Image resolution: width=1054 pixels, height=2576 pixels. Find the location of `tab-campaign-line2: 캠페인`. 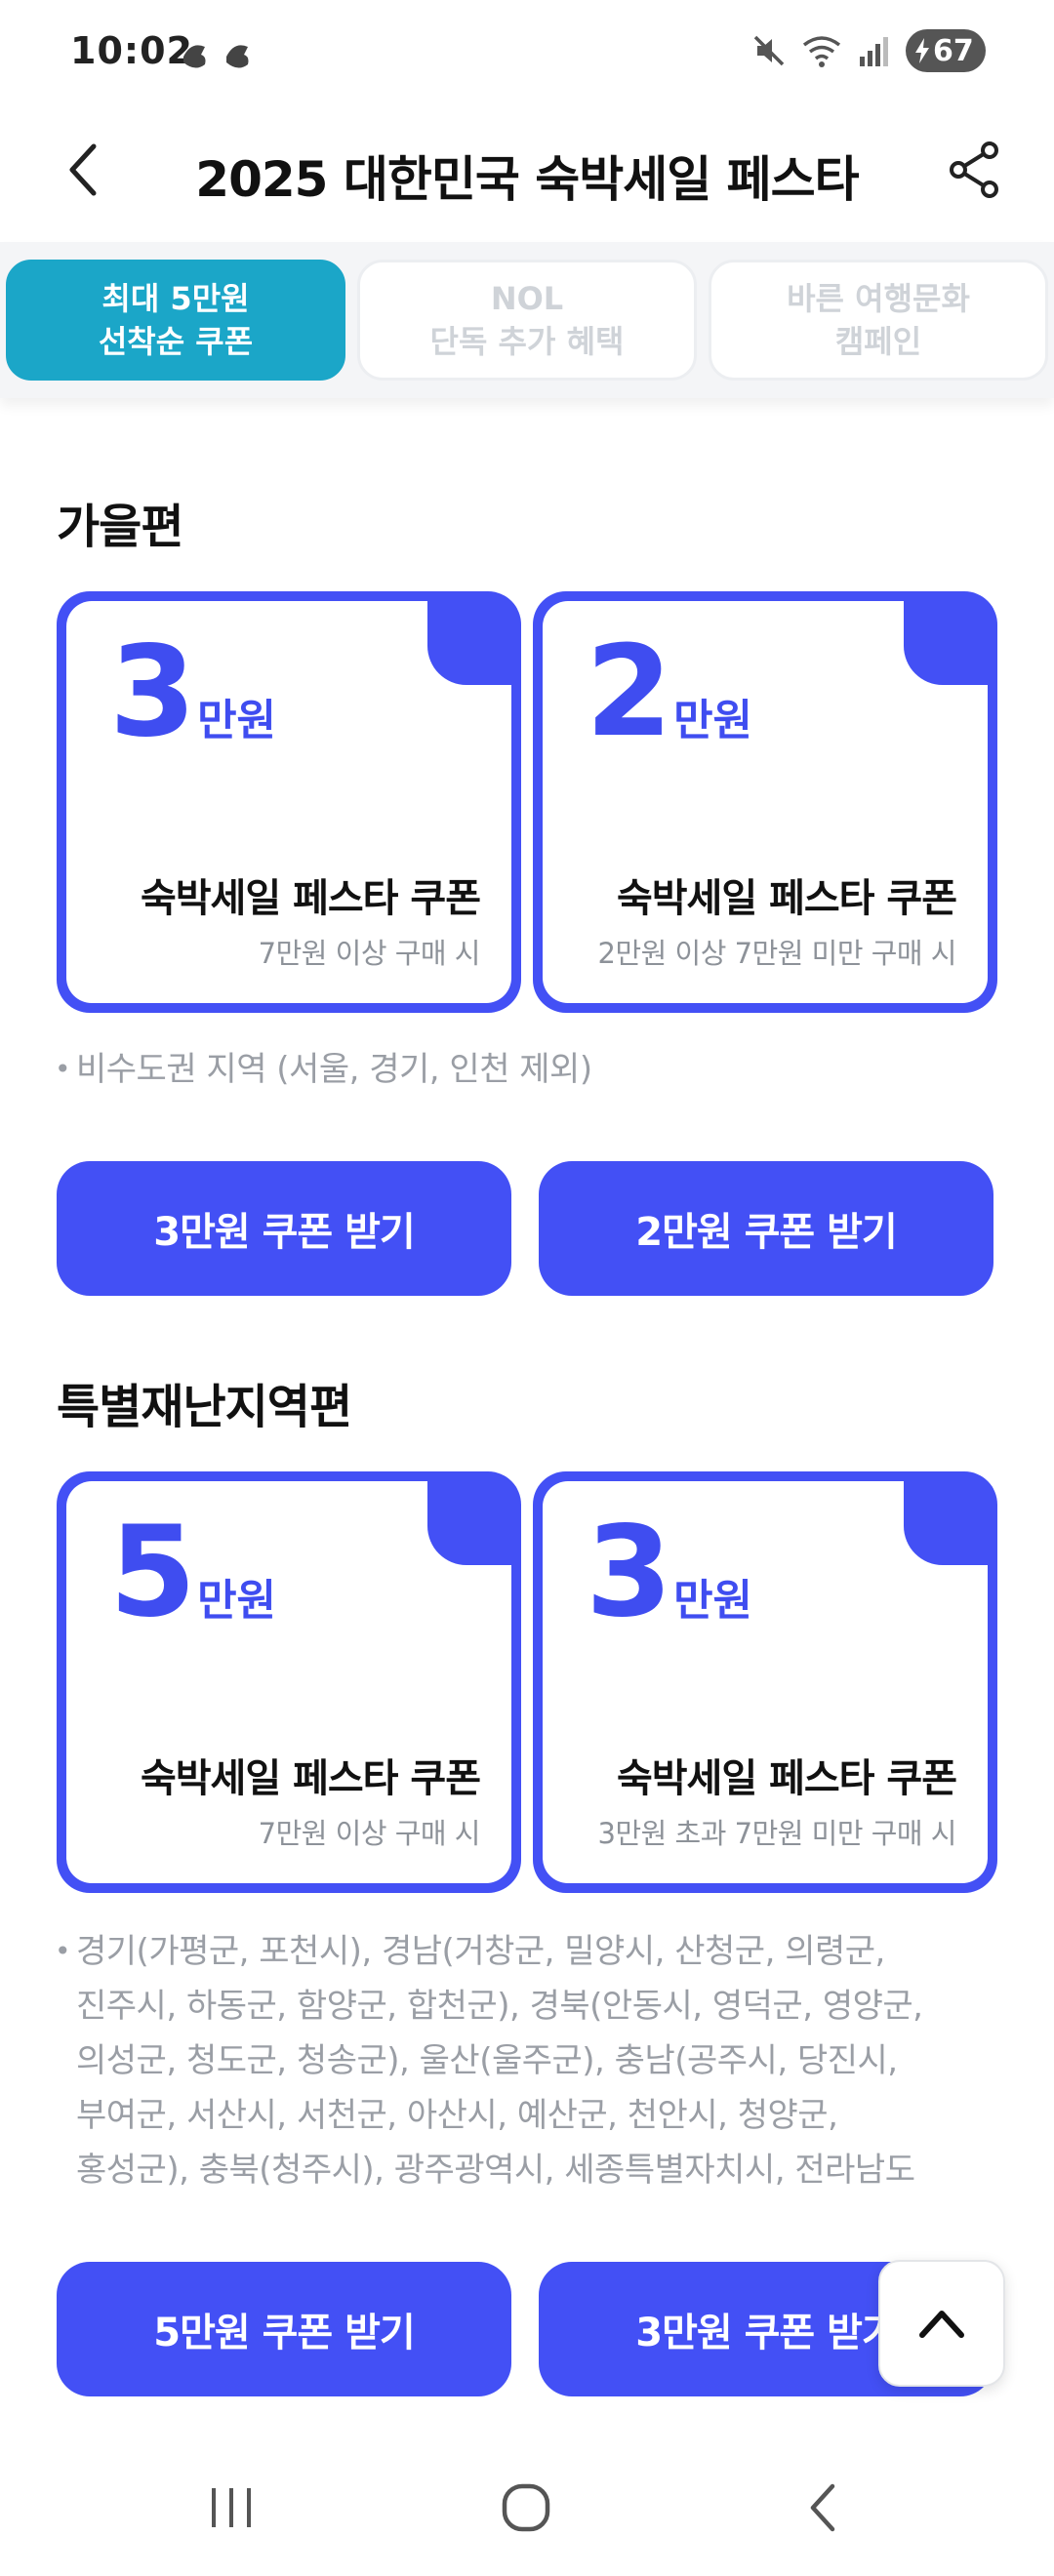

tab-campaign-line2: 캠페인 is located at coordinates (878, 341).